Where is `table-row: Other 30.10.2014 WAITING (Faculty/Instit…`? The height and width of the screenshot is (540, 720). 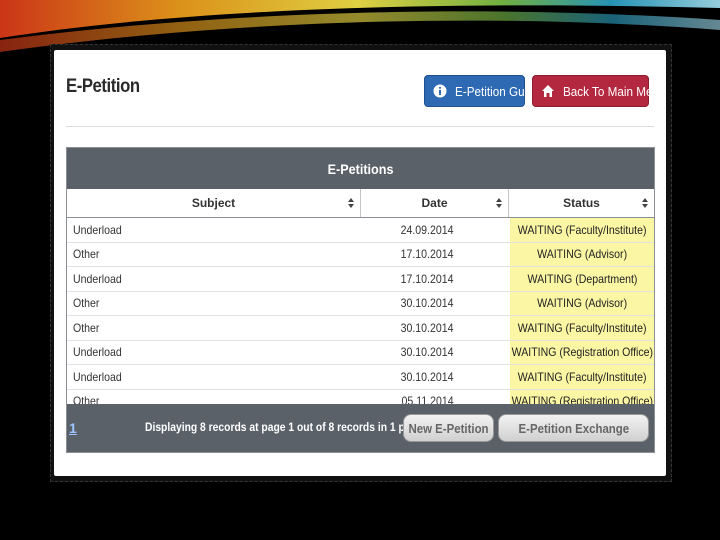 table-row: Other 30.10.2014 WAITING (Faculty/Instit… is located at coordinates (360, 328).